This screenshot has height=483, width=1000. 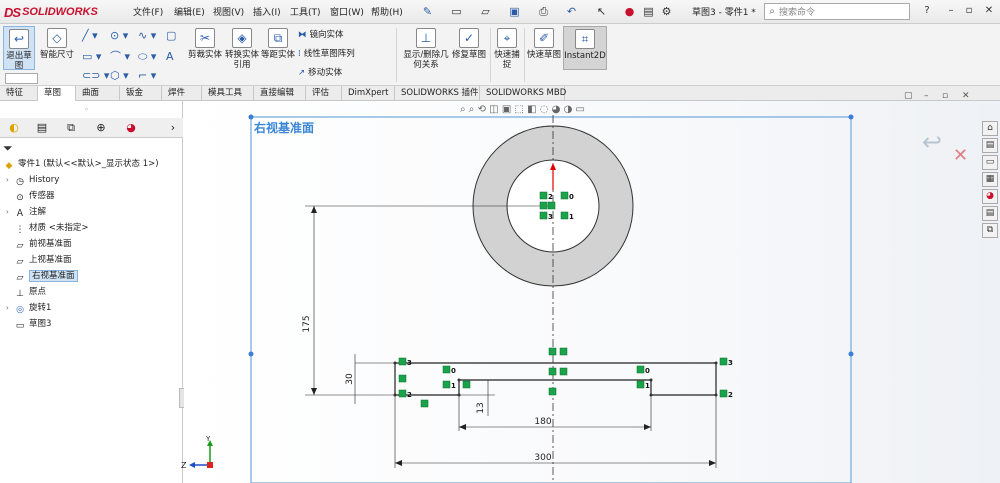 What do you see at coordinates (542, 458) in the screenshot?
I see `dim-300-label: 300` at bounding box center [542, 458].